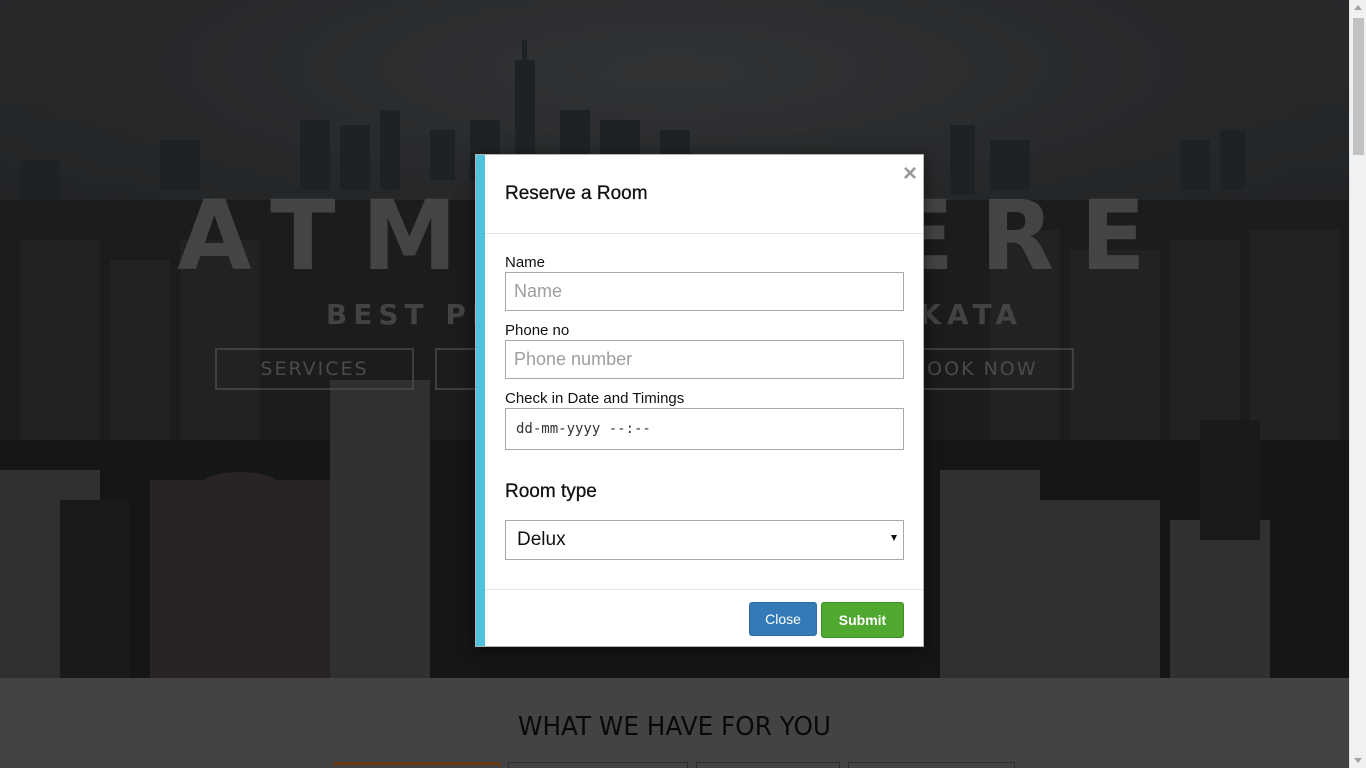 The image size is (1366, 768). Describe the element at coordinates (1358, 7) in the screenshot. I see `scroll-up-arrow-icon` at that location.